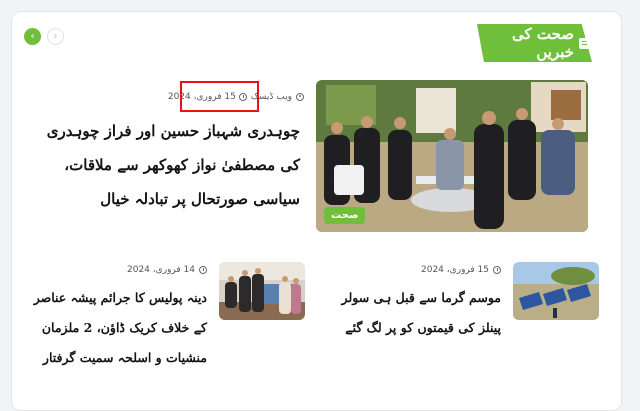 This screenshot has height=411, width=640. I want to click on item-1-meta: 15 فروری، 2024, so click(461, 270).